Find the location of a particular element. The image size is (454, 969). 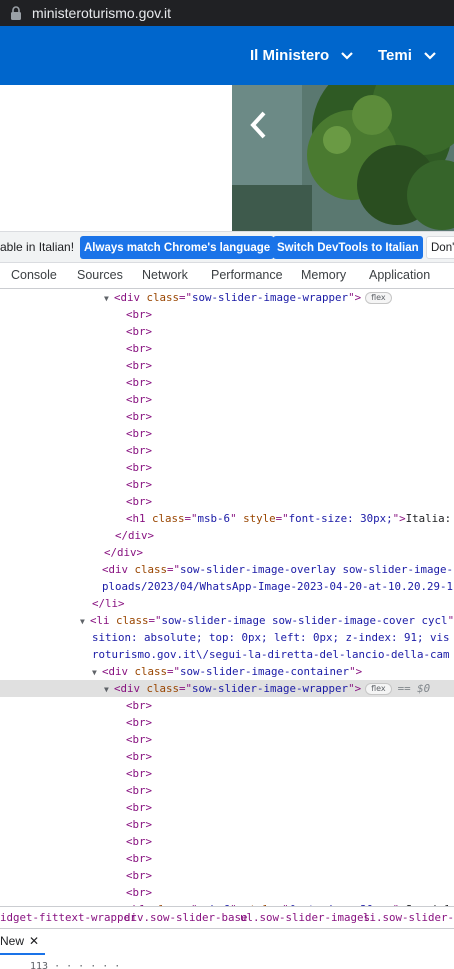

dont-show-button: Don't is located at coordinates (440, 247).